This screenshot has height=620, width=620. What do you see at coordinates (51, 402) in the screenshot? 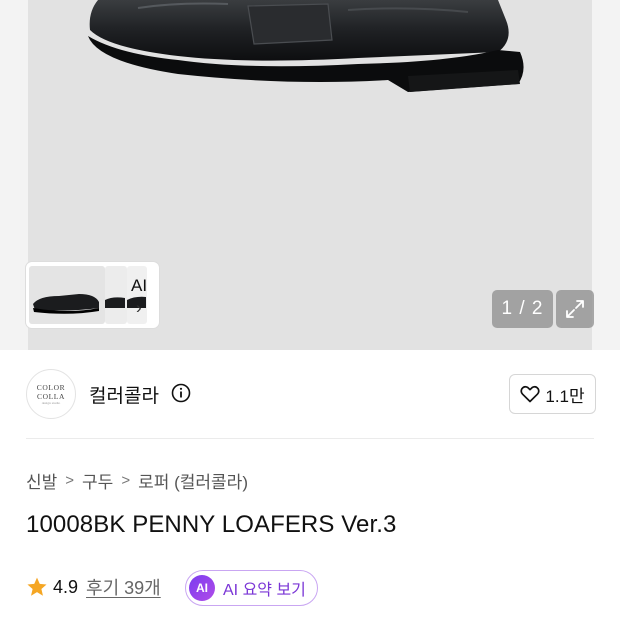
I see `brand-logo-tagline: design studio` at bounding box center [51, 402].